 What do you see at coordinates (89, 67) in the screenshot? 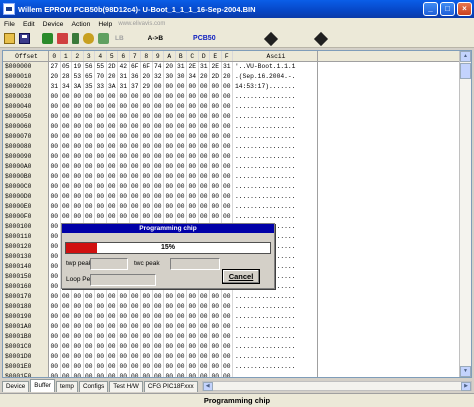
I see `hex-byte: 56` at bounding box center [89, 67].